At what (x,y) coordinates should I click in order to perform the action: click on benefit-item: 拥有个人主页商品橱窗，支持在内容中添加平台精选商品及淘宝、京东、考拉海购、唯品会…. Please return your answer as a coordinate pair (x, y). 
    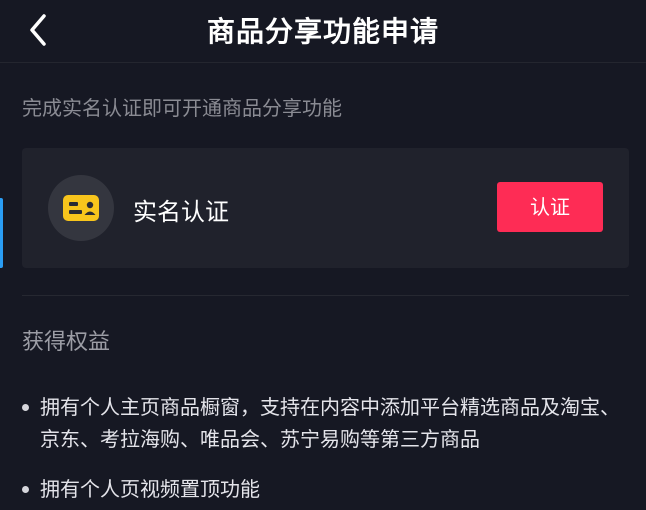
    Looking at the image, I should click on (327, 423).